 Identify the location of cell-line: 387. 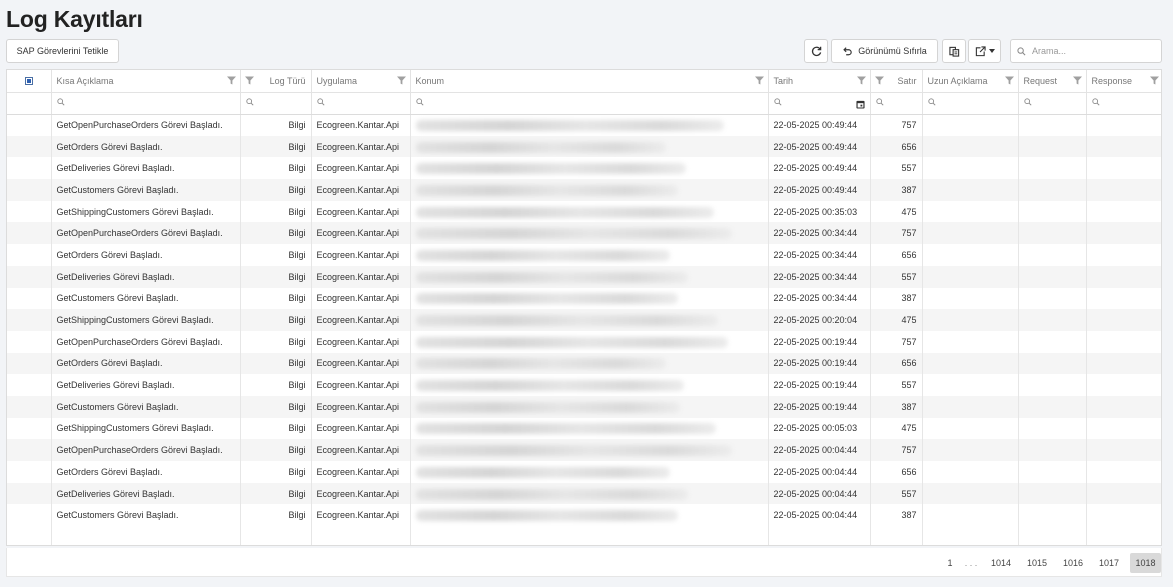
(896, 406).